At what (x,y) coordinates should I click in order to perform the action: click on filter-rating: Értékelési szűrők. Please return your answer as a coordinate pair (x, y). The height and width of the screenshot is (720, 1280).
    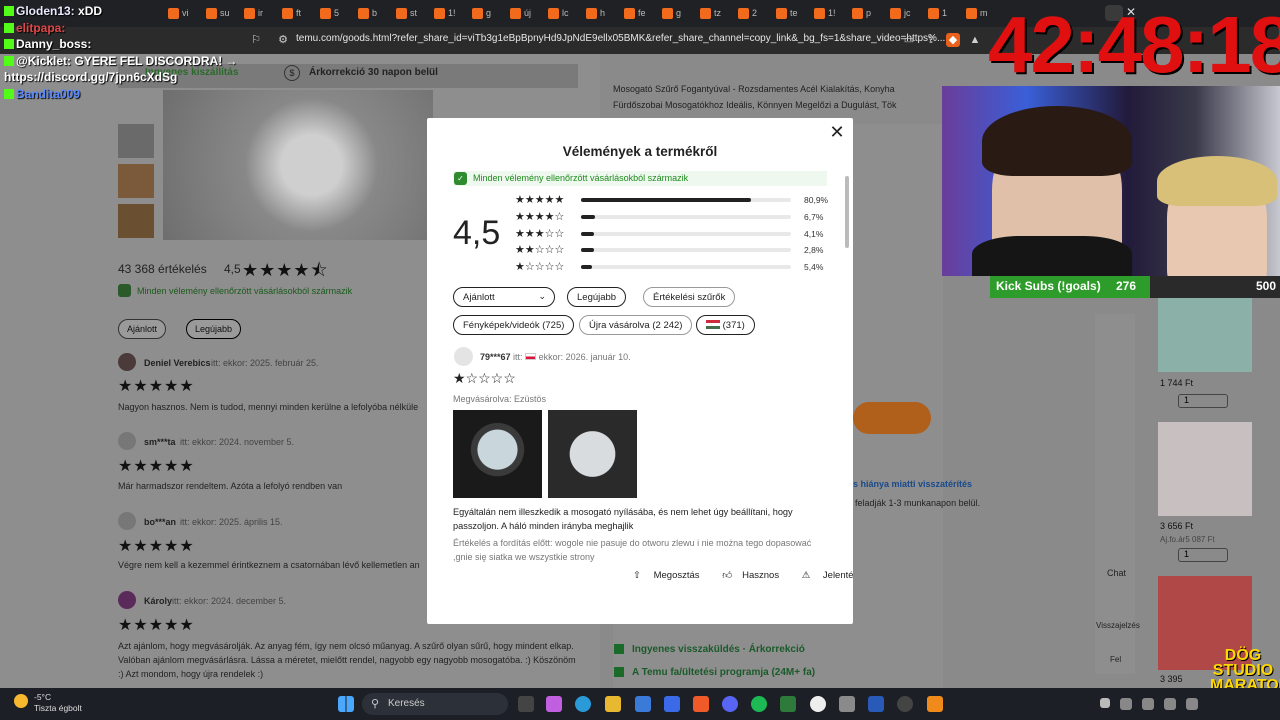
    Looking at the image, I should click on (689, 297).